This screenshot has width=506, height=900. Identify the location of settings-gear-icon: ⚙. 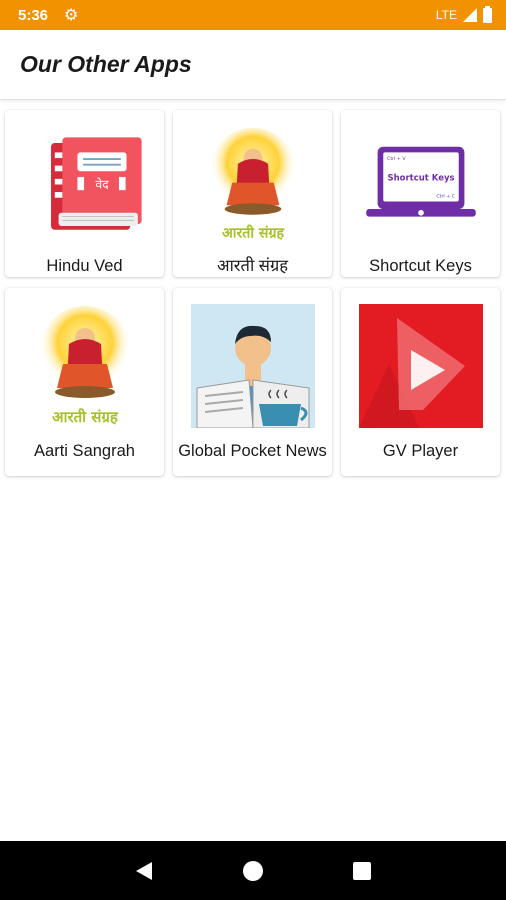
(71, 15).